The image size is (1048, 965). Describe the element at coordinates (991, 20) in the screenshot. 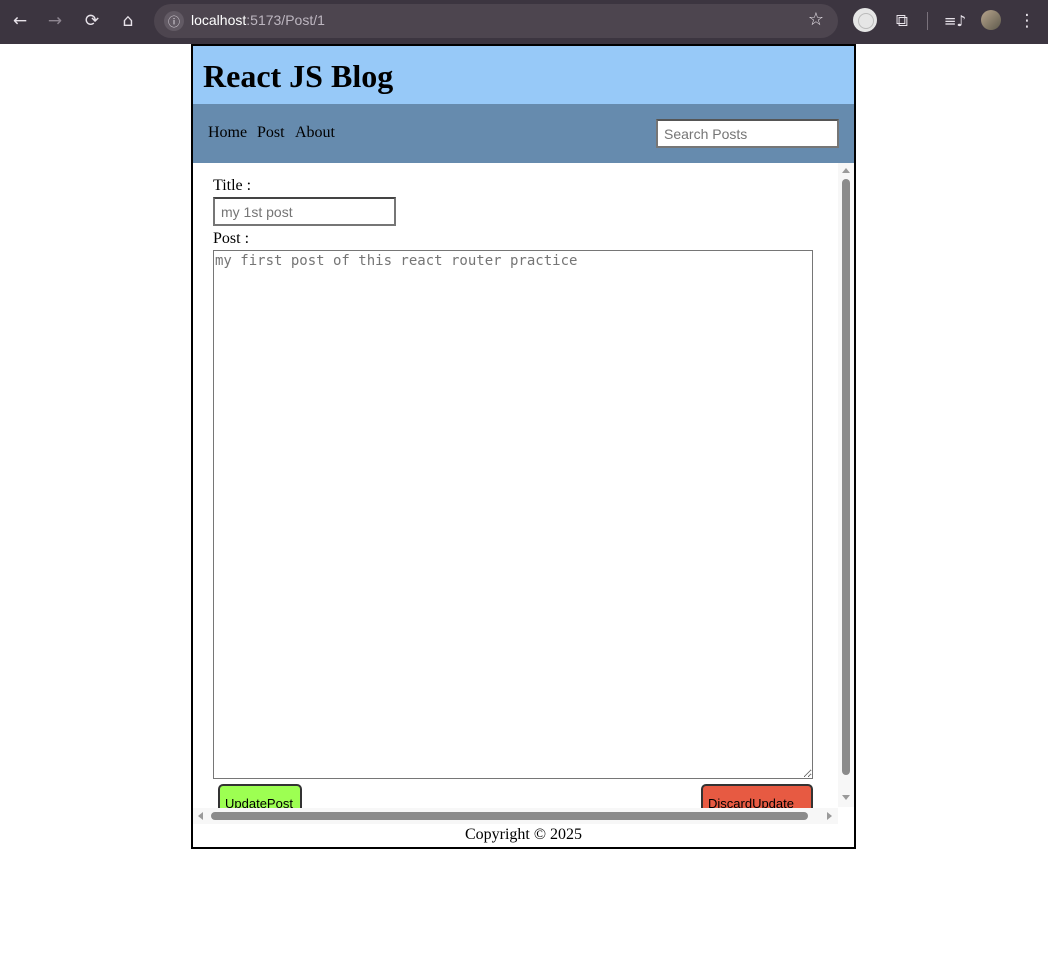

I see `profile-avatar` at that location.